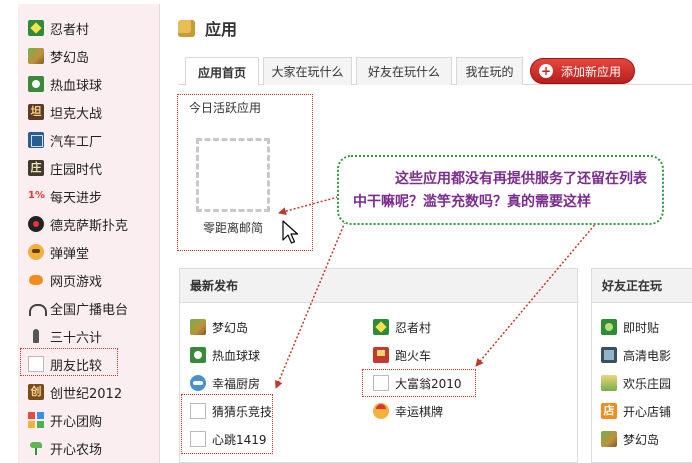 This screenshot has width=692, height=463. I want to click on annotation-text: 这些应用都没有再提供服务了还留在列表中干嘛呢？滥竽充数吗？真的需要这样, so click(500, 190).